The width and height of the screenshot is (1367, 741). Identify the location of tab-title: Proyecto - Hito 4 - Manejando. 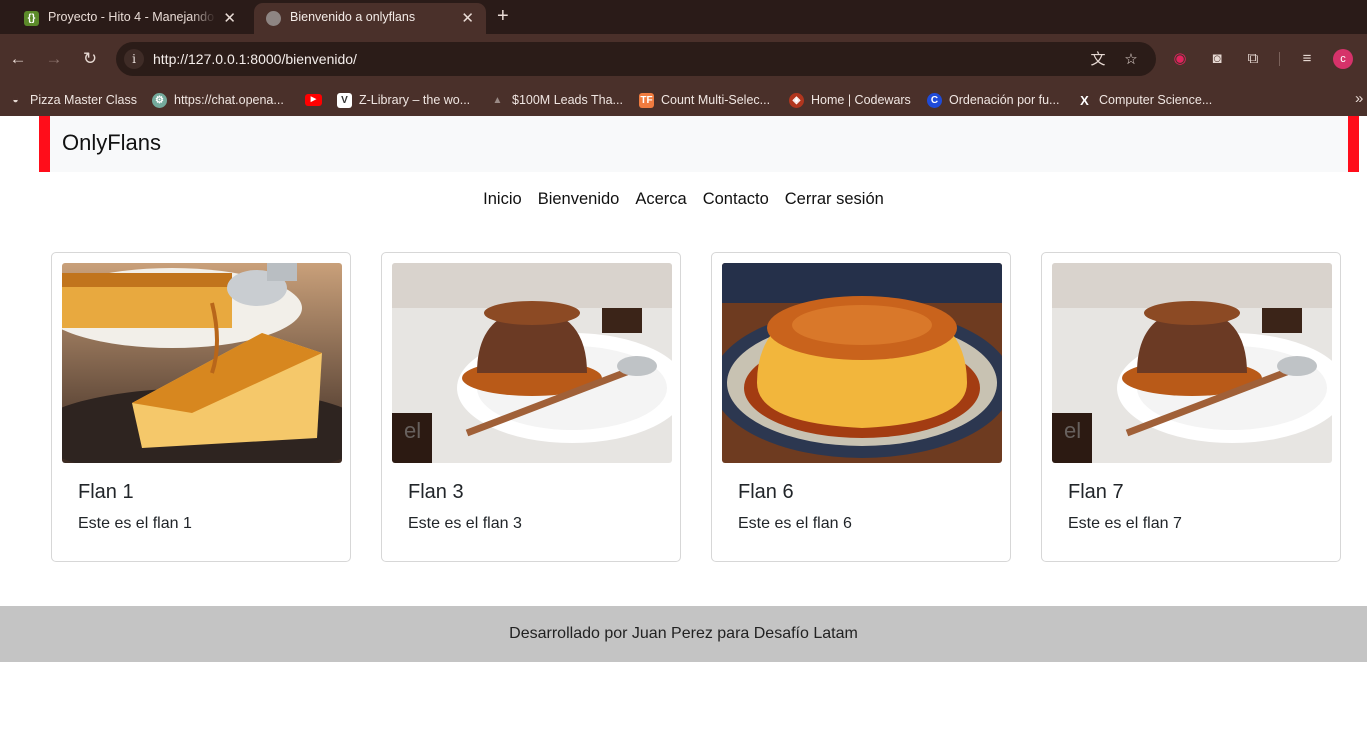
(131, 17).